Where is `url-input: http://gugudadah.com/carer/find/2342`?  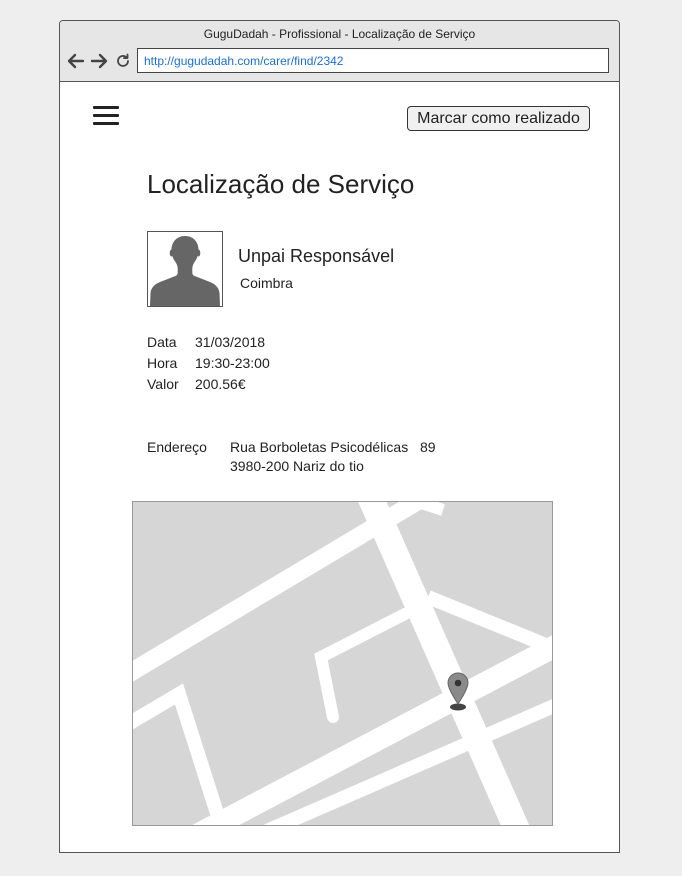
url-input: http://gugudadah.com/carer/find/2342 is located at coordinates (373, 60).